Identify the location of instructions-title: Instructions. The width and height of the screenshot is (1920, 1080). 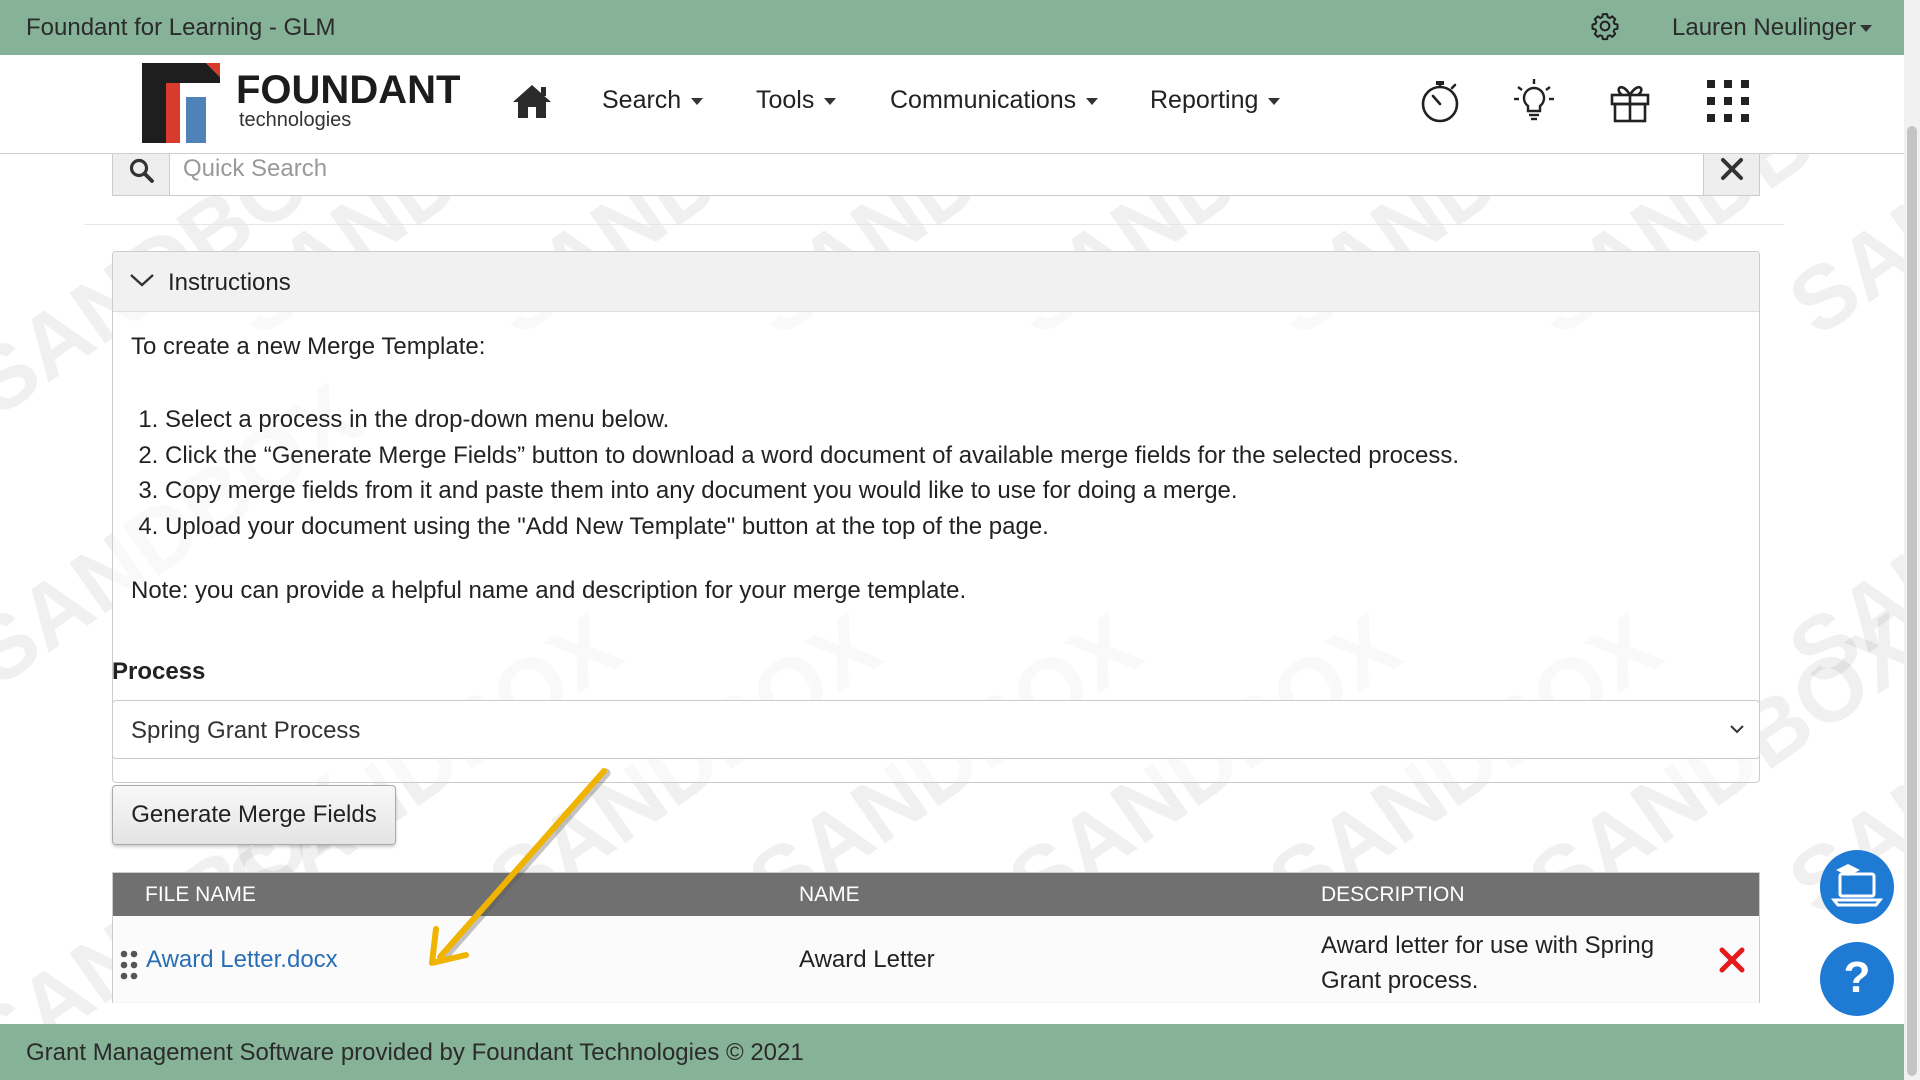
(229, 282).